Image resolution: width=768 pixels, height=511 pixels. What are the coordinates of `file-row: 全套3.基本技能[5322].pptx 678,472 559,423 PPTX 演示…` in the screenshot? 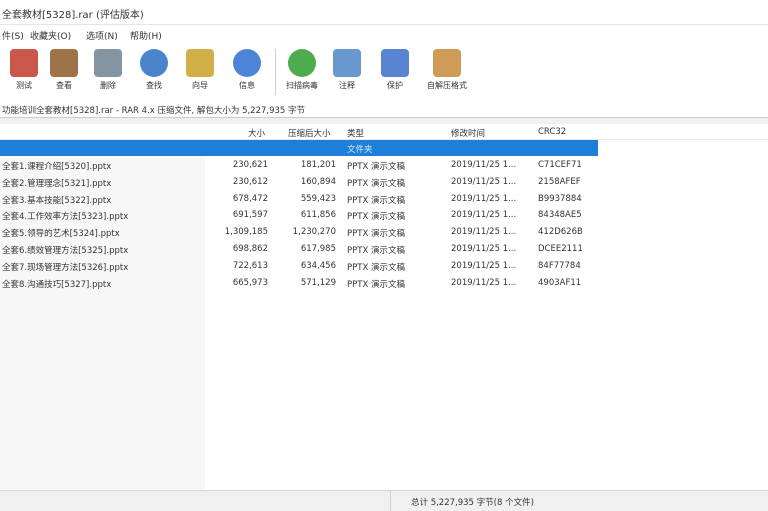 It's located at (299, 199).